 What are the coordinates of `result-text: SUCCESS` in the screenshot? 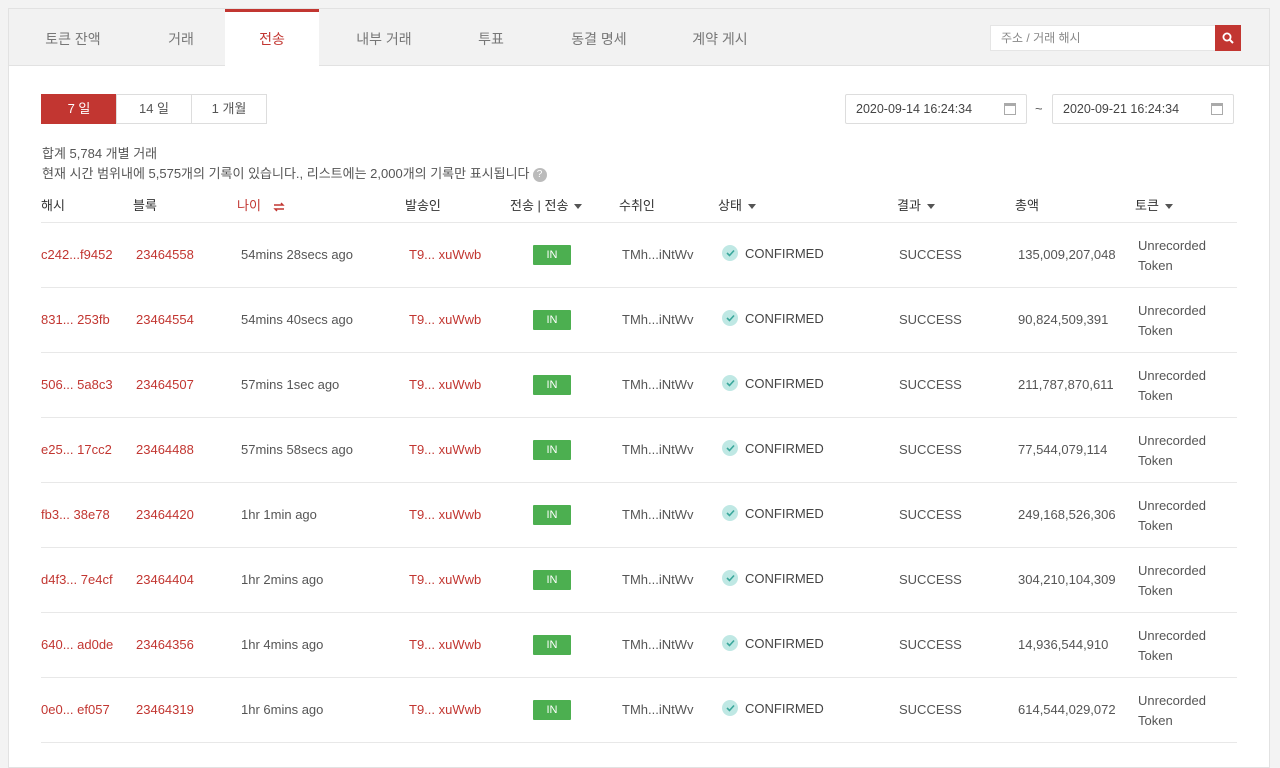 It's located at (930, 254).